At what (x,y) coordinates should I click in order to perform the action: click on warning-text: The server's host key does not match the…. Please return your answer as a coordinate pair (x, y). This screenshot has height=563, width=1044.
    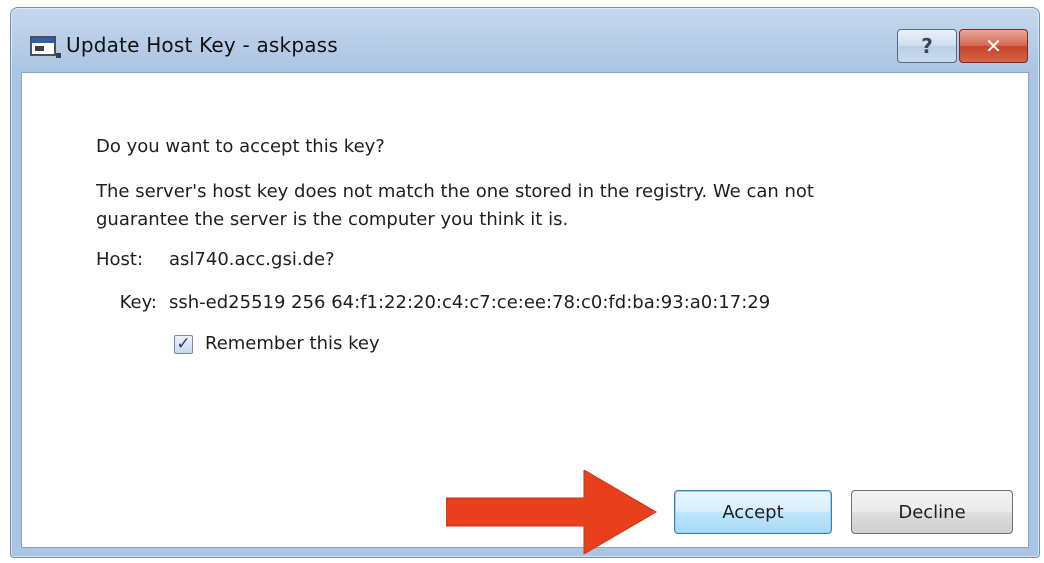
    Looking at the image, I should click on (455, 206).